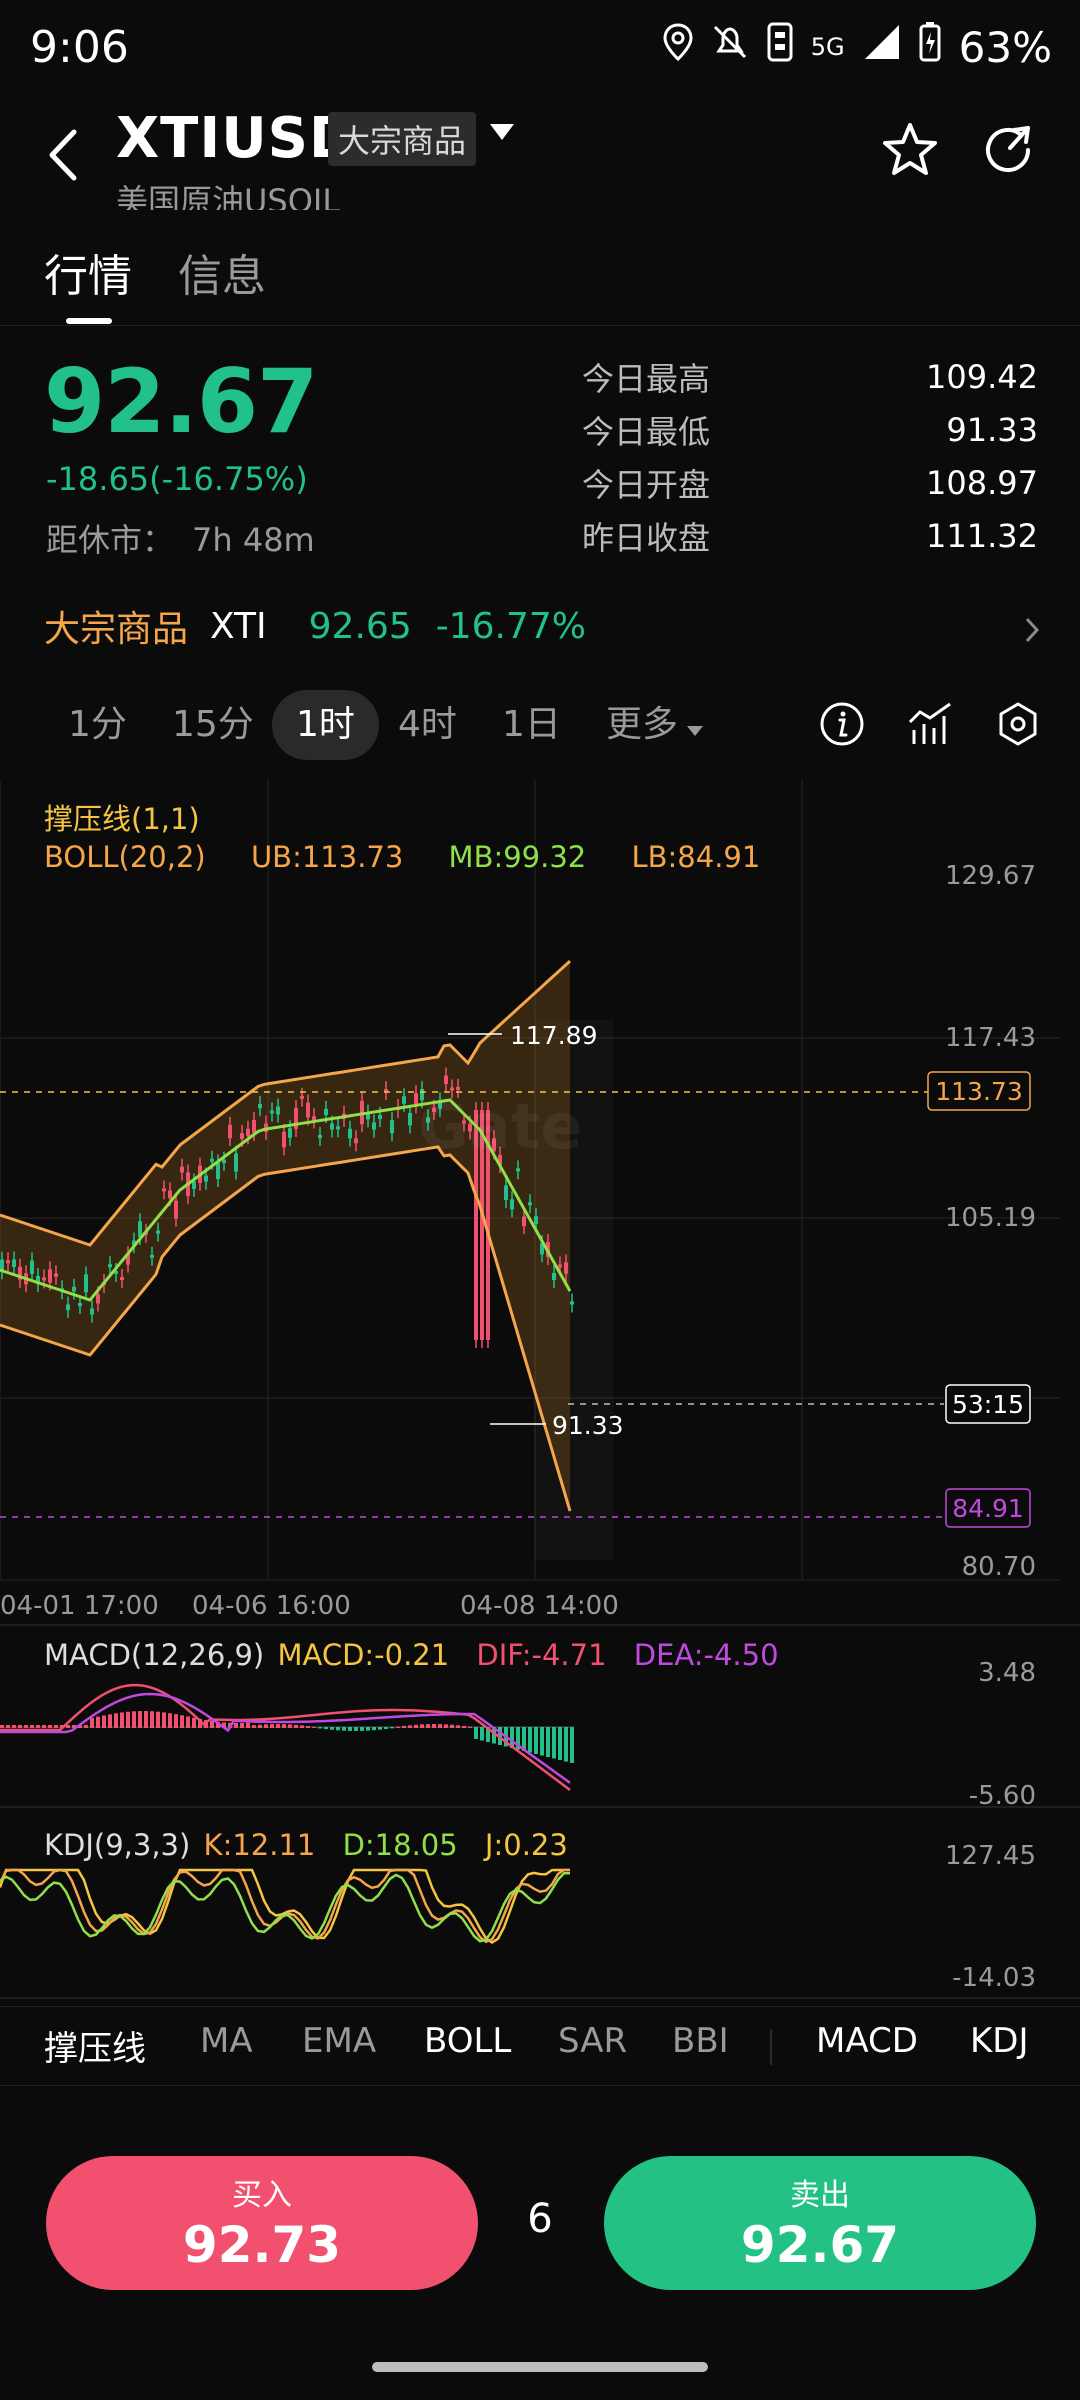 The height and width of the screenshot is (2400, 1080). Describe the element at coordinates (842, 726) in the screenshot. I see `info-icon` at that location.